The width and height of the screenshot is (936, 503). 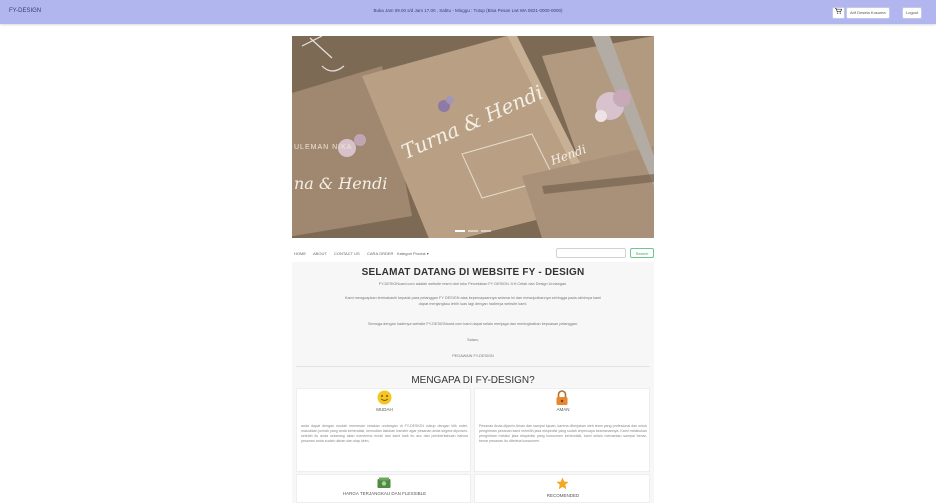 I want to click on carousel-indicators, so click(x=475, y=231).